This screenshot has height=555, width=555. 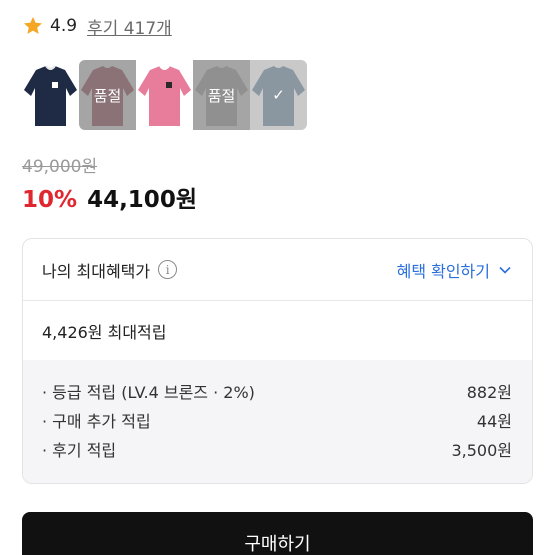 I want to click on detail-row-review: · 후기 적립 3,500원, so click(x=277, y=448).